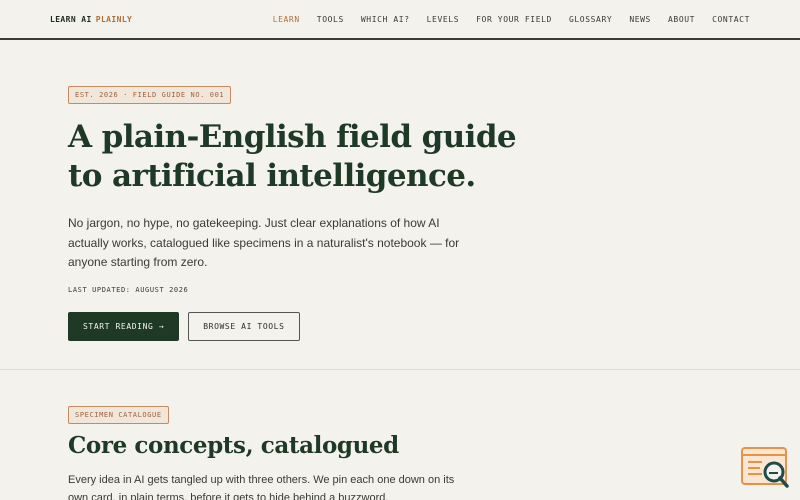 This screenshot has width=800, height=500. What do you see at coordinates (71, 19) in the screenshot?
I see `brand-name: LEARN AI` at bounding box center [71, 19].